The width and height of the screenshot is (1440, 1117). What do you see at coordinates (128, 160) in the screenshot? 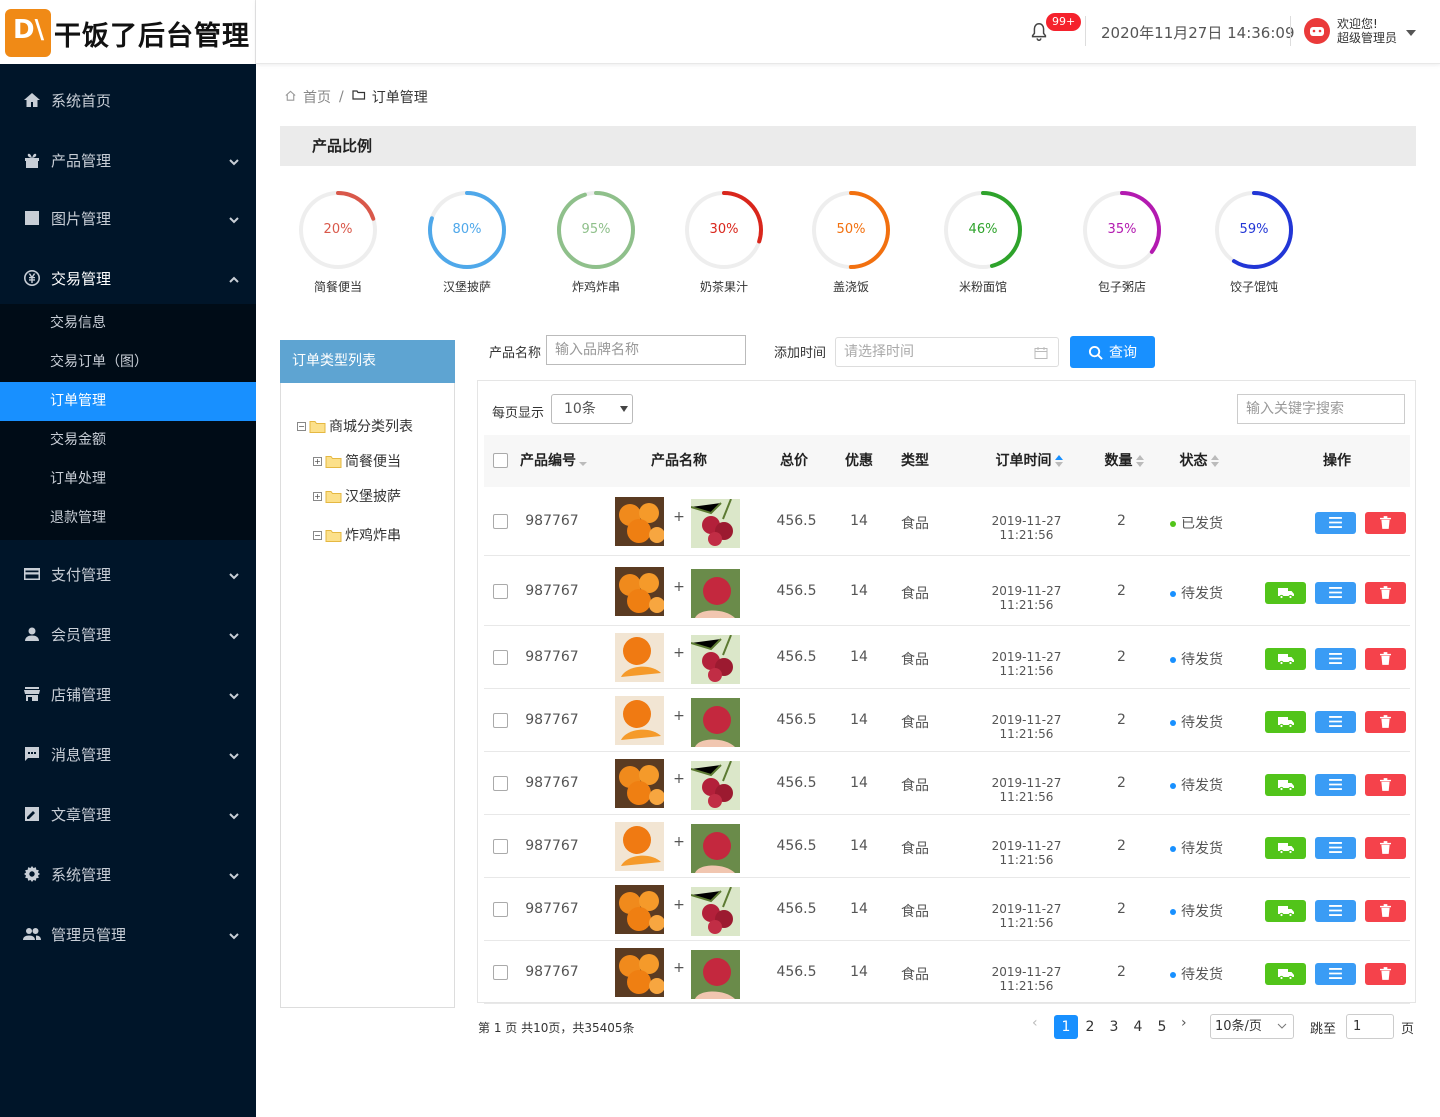
I see `sidebar-item: 产品管理` at bounding box center [128, 160].